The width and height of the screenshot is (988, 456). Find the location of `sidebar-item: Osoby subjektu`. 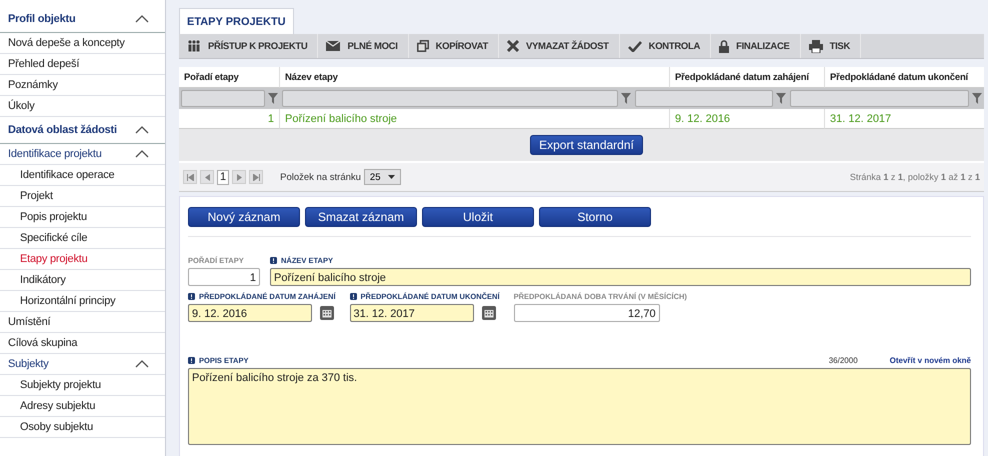

sidebar-item: Osoby subjektu is located at coordinates (82, 427).